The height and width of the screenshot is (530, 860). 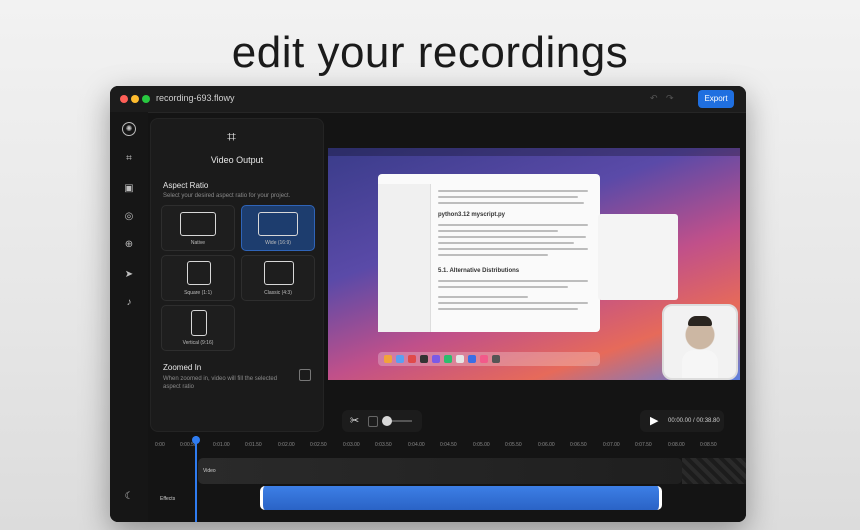 What do you see at coordinates (279, 273) in the screenshot?
I see `ratio-classic-shape` at bounding box center [279, 273].